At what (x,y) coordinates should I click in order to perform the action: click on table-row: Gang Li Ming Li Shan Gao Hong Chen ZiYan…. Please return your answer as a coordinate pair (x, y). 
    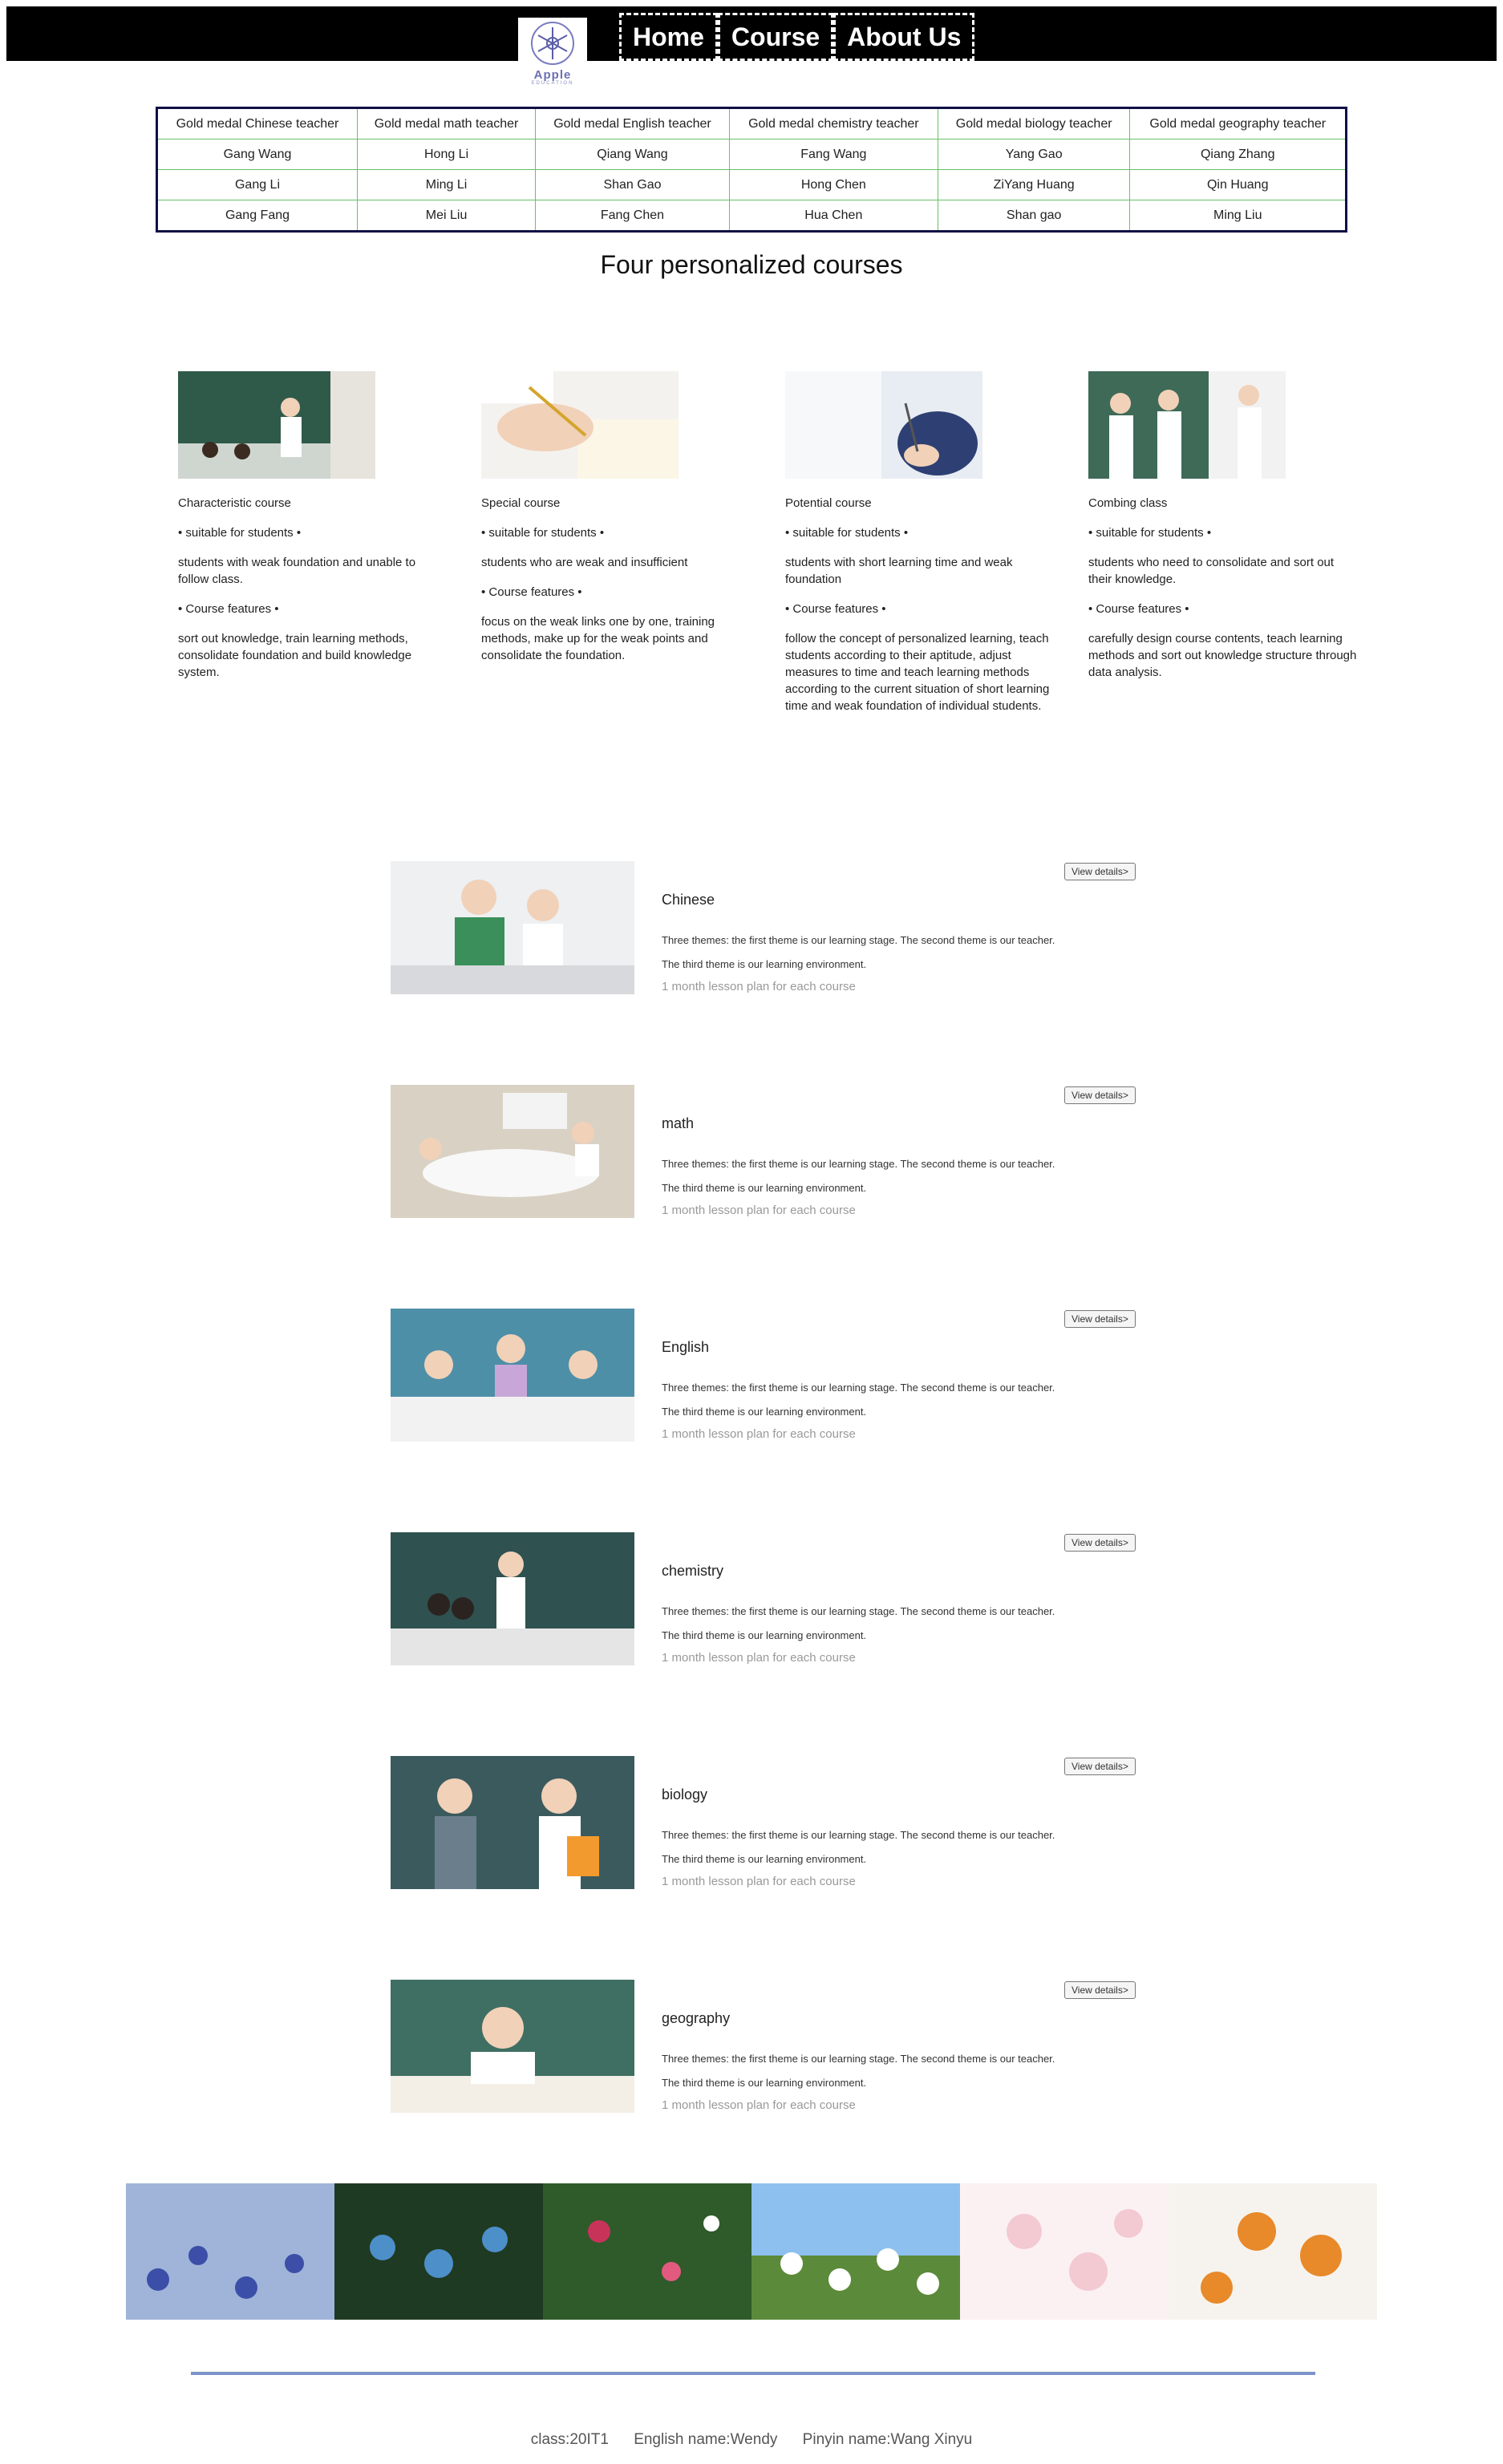
    Looking at the image, I should click on (752, 184).